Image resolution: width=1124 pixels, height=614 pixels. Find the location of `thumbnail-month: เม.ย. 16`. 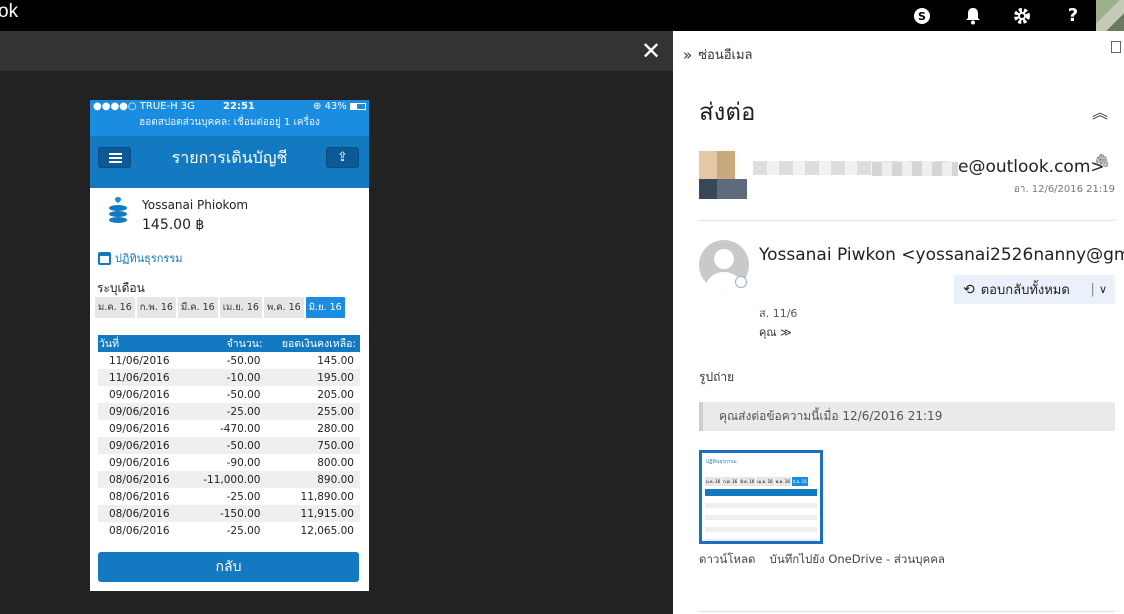

thumbnail-month: เม.ย. 16 is located at coordinates (765, 481).